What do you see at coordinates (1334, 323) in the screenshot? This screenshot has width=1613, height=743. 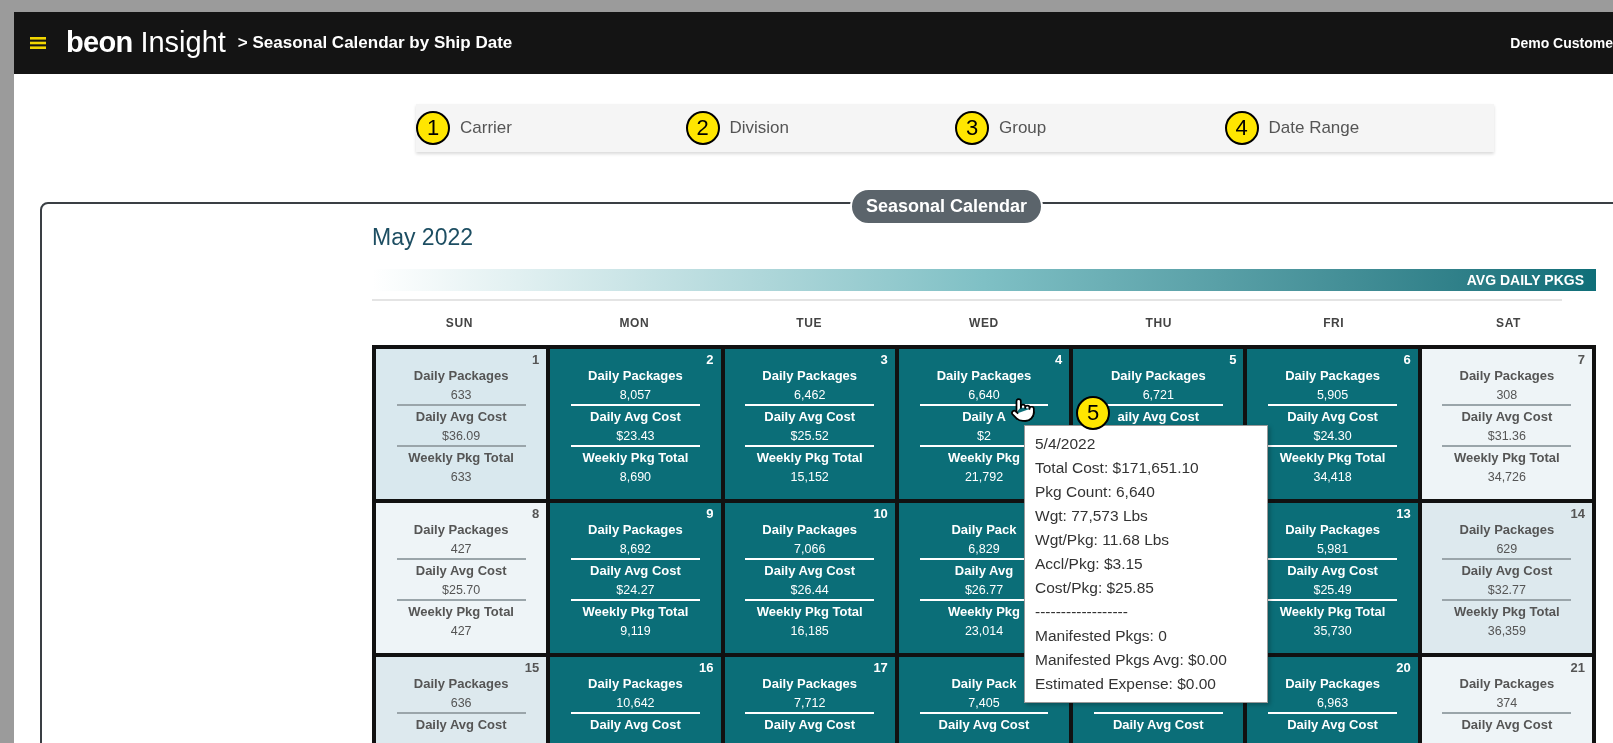 I see `weekday-header: FRI` at bounding box center [1334, 323].